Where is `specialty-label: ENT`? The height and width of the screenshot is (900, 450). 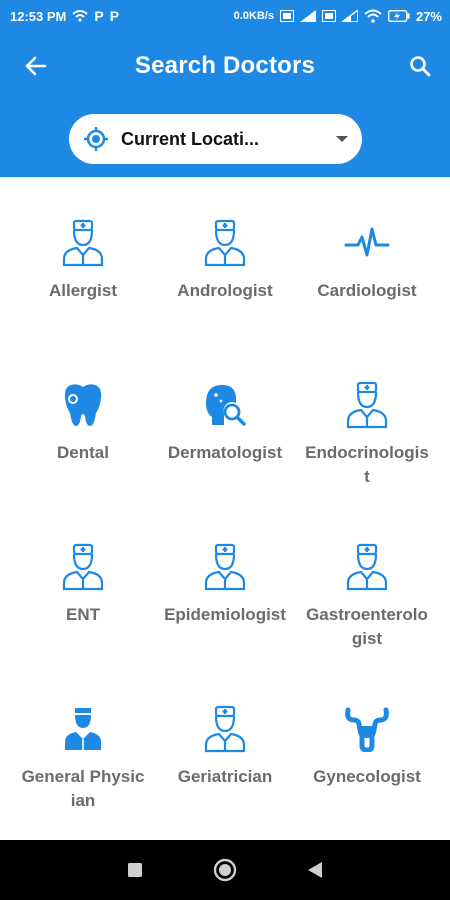 specialty-label: ENT is located at coordinates (83, 614).